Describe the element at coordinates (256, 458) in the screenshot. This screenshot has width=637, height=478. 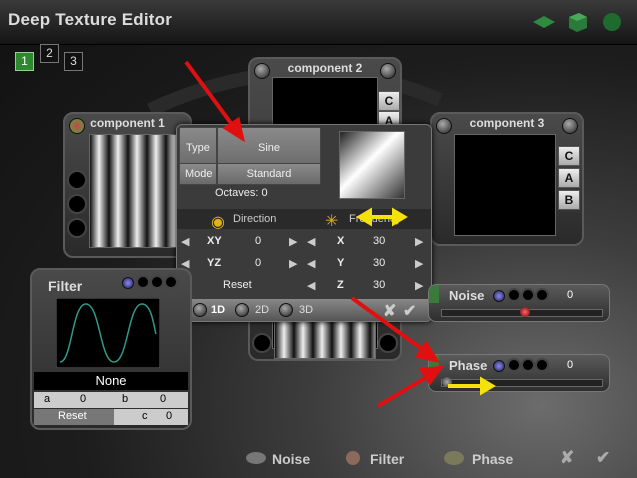
I see `noise-rock-icon` at that location.